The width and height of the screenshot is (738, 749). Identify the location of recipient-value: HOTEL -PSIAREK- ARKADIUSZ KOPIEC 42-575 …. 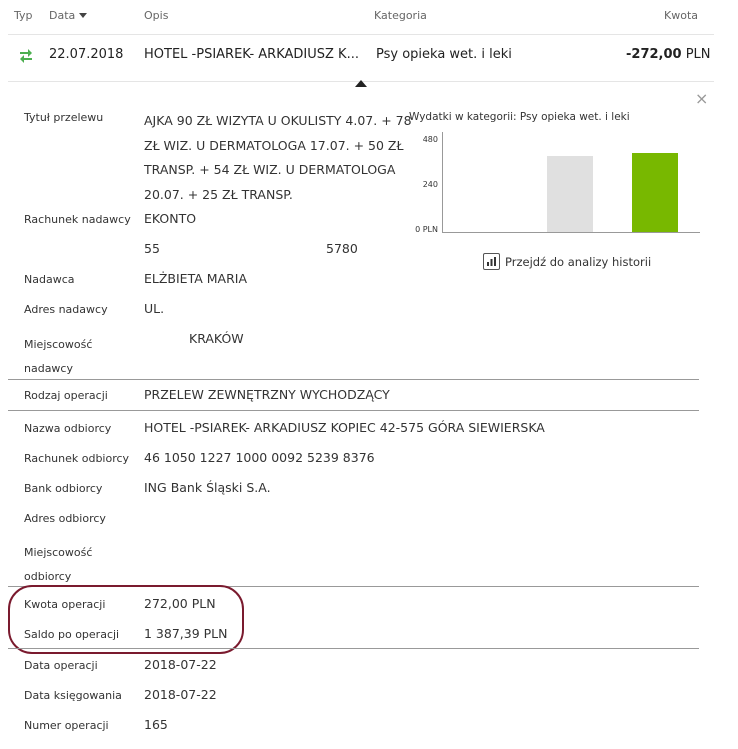
(344, 427).